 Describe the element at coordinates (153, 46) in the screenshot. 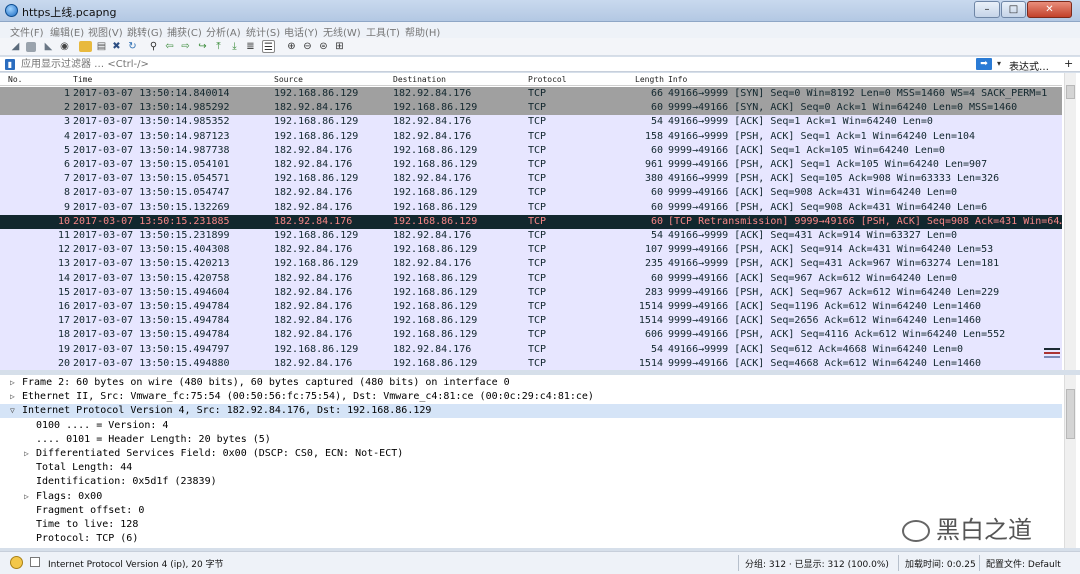

I see `find-icon: ⚲` at that location.